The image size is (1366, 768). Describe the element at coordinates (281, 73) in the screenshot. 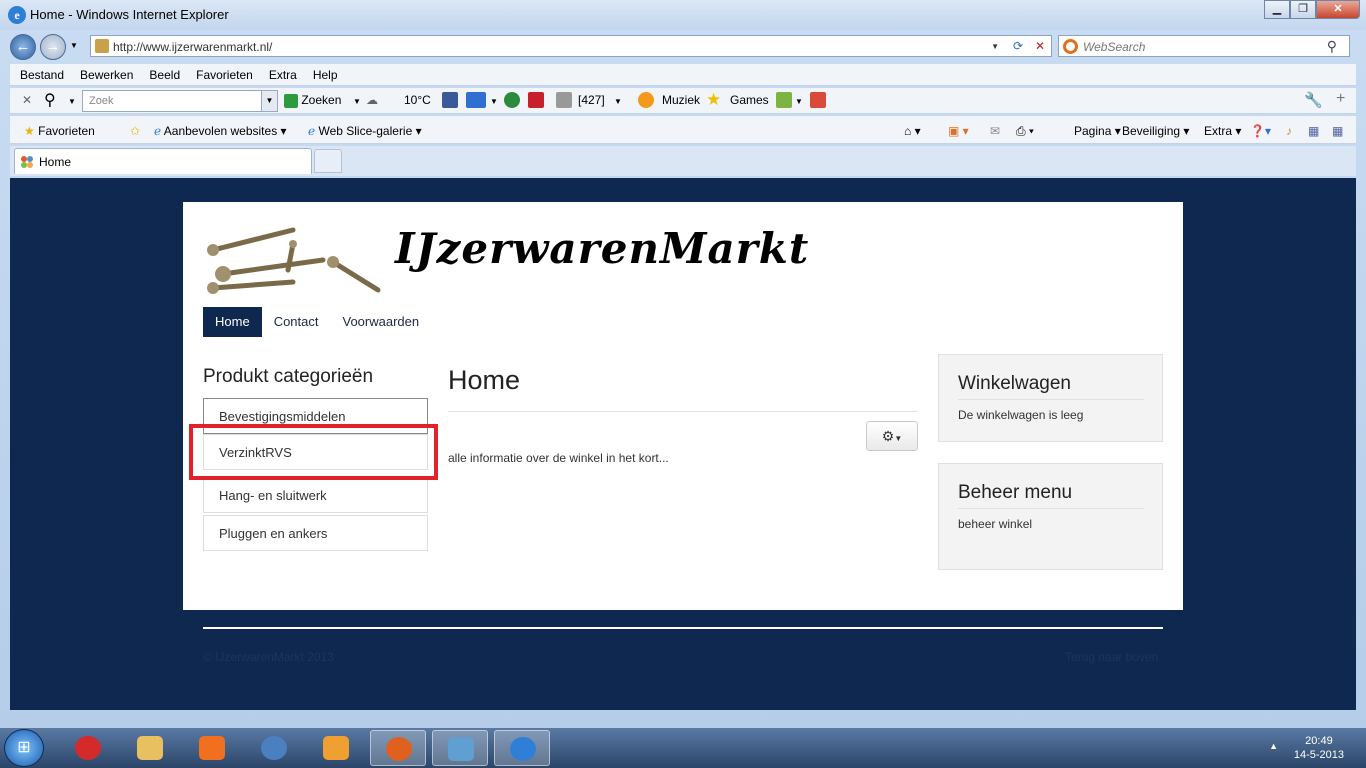

I see `menu-extra: Extra` at that location.